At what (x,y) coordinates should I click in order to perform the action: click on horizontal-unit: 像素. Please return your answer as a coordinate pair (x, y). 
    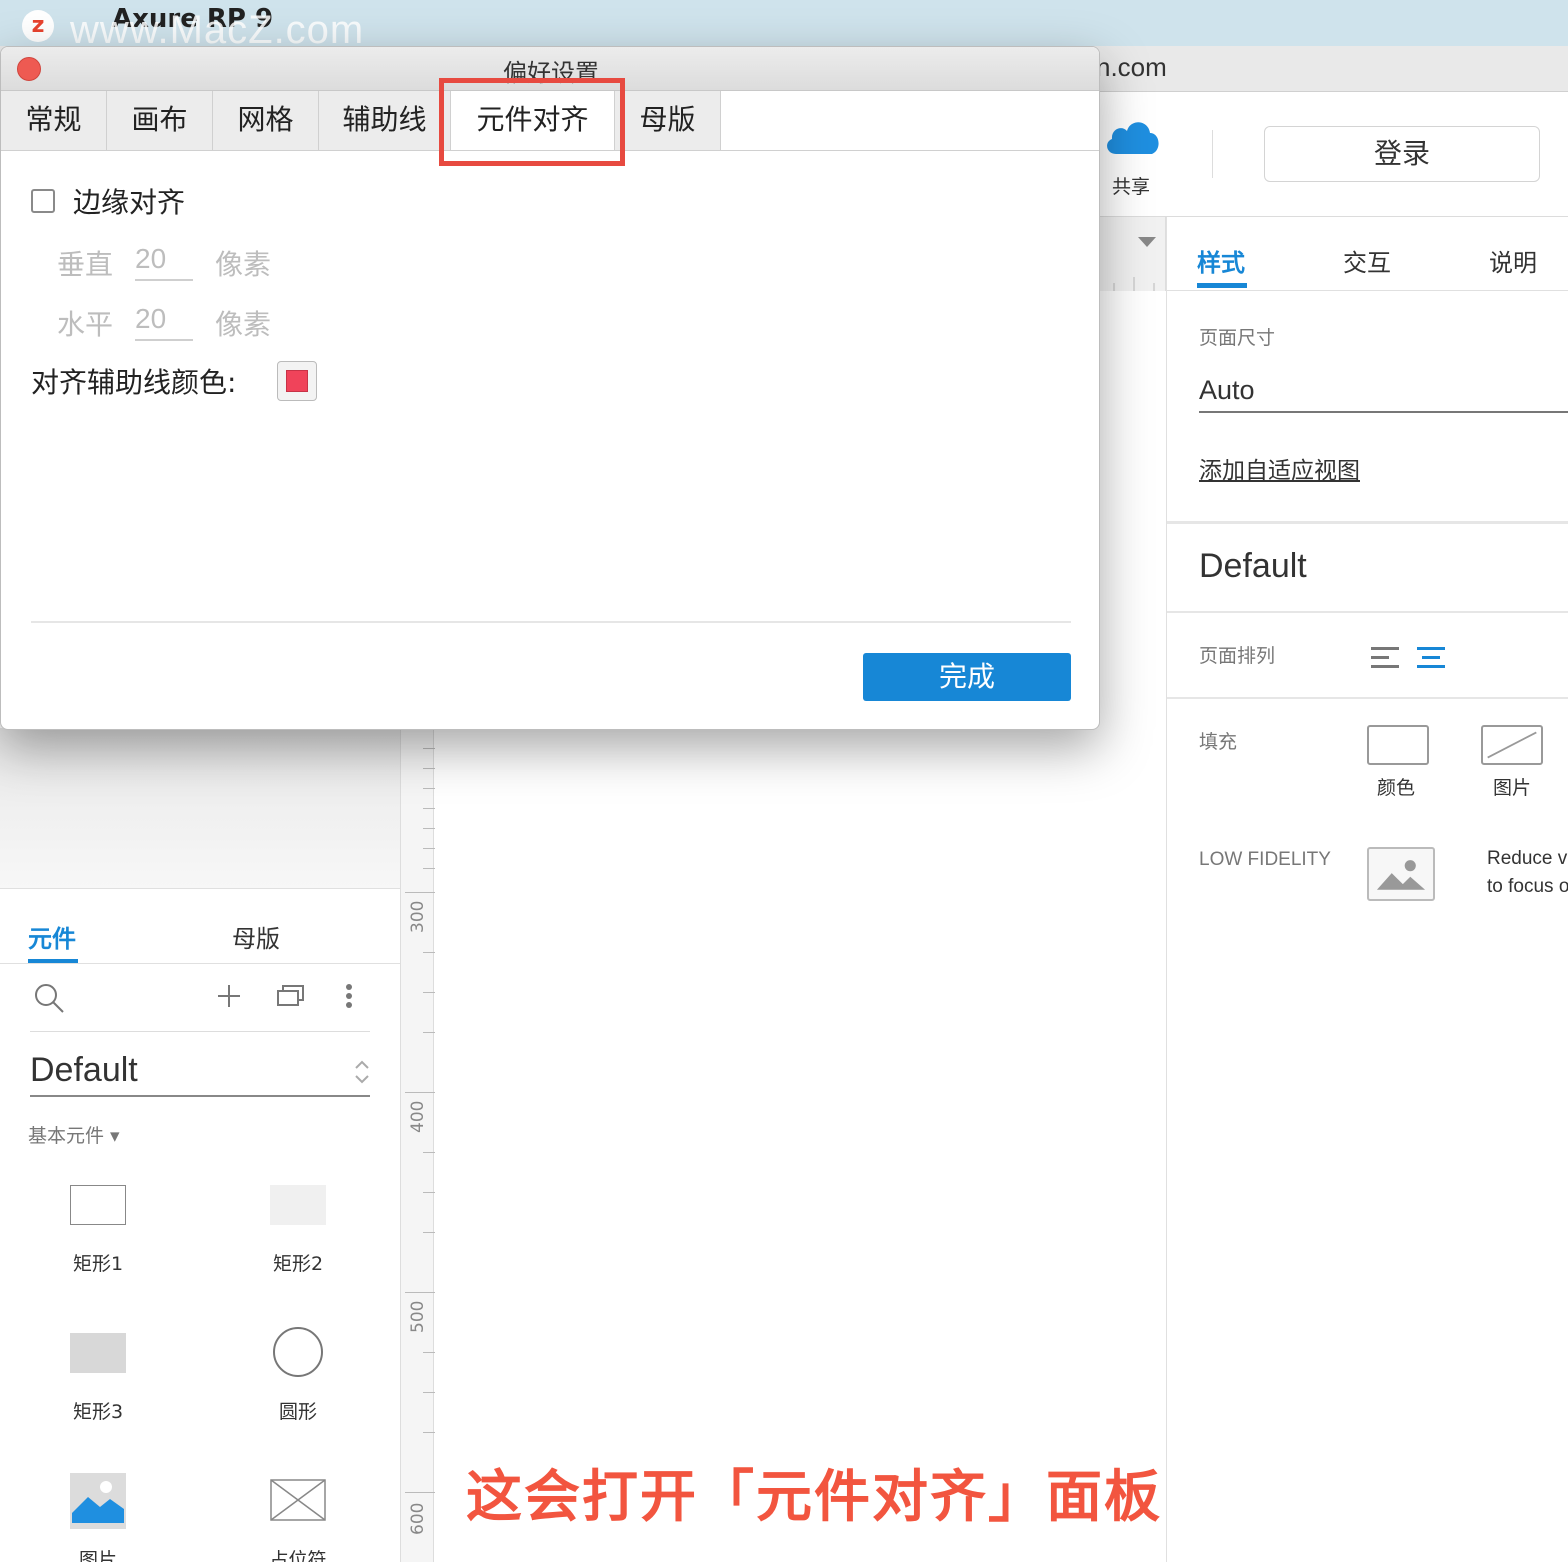
    Looking at the image, I should click on (243, 324).